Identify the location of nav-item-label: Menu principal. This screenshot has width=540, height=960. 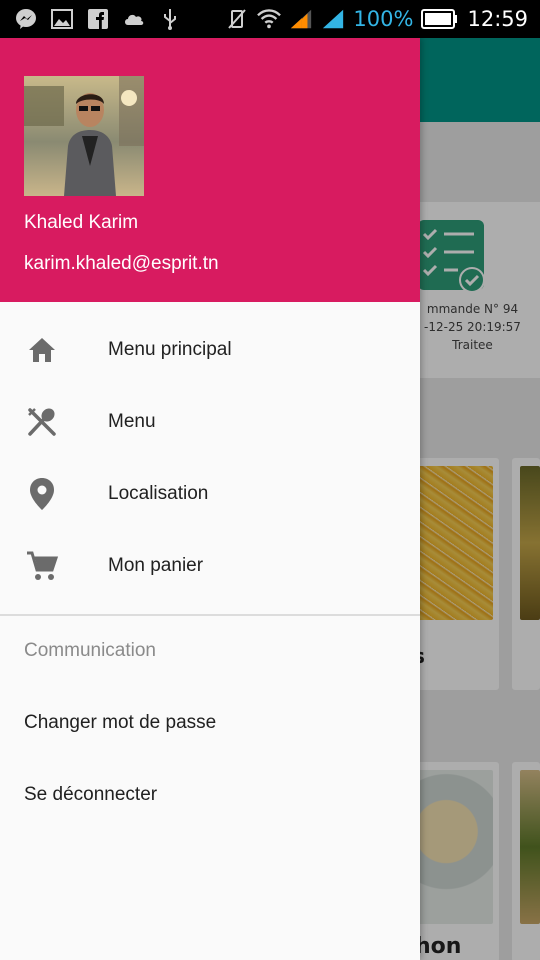
(170, 349).